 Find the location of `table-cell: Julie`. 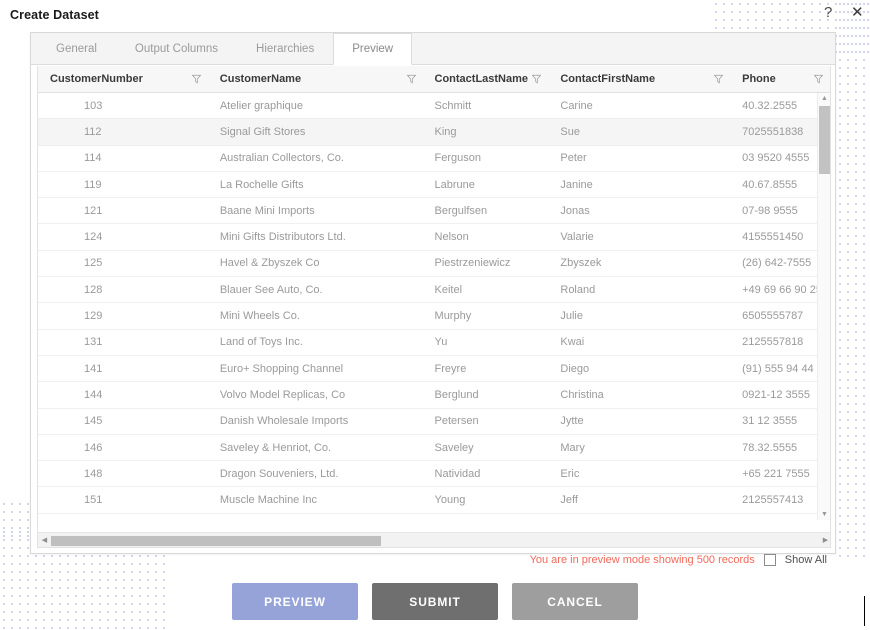

table-cell: Julie is located at coordinates (571, 316).